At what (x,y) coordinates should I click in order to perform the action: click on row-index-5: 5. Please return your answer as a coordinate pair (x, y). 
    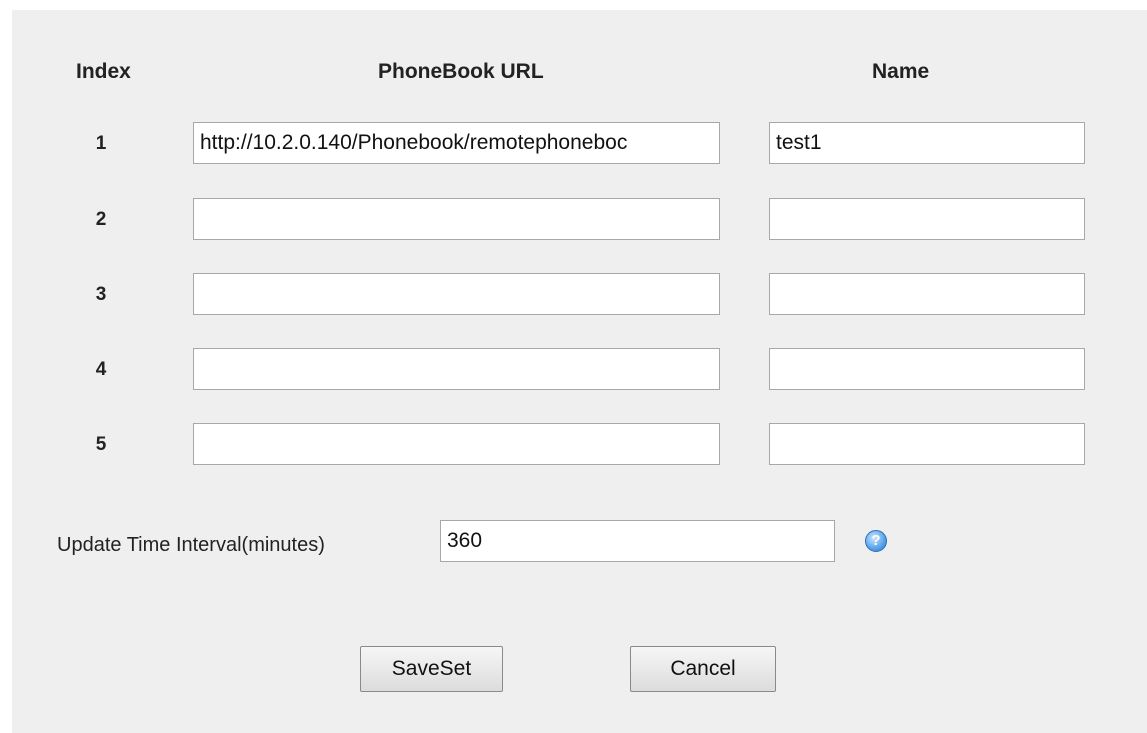
    Looking at the image, I should click on (101, 444).